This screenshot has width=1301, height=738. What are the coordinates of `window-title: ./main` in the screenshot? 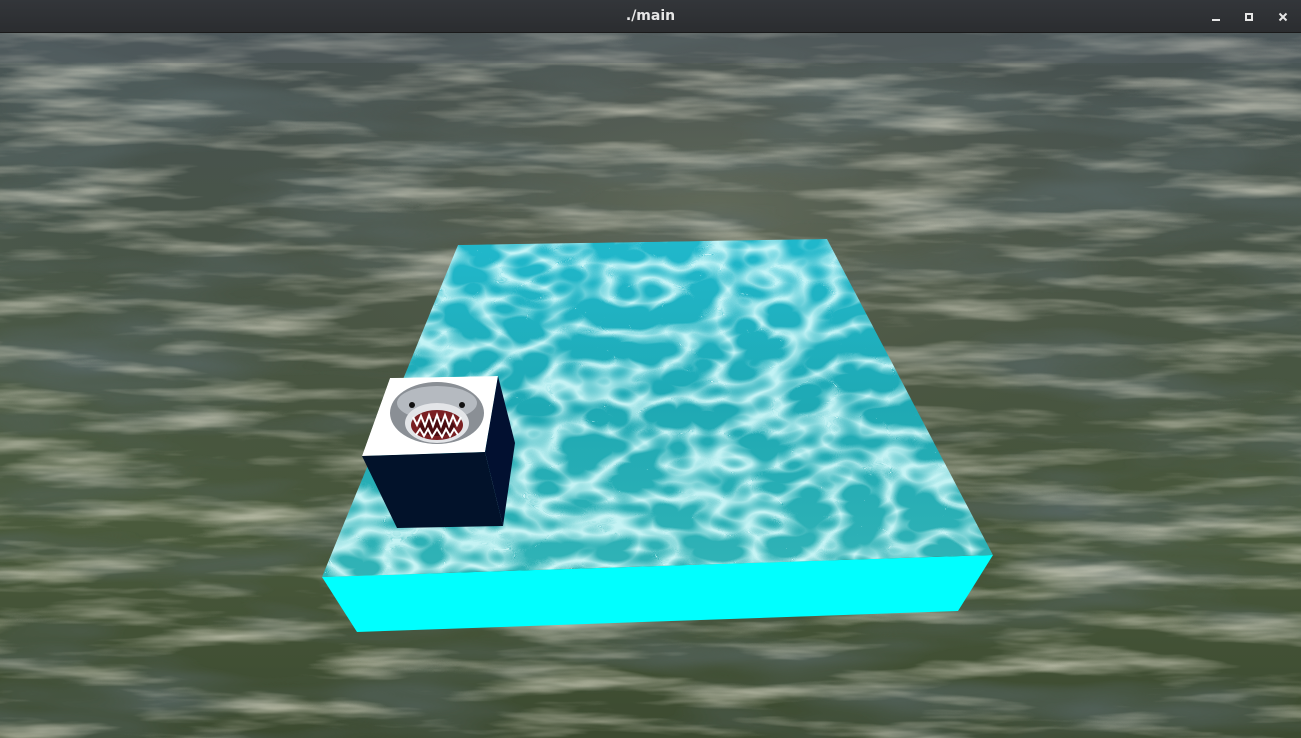 It's located at (650, 16).